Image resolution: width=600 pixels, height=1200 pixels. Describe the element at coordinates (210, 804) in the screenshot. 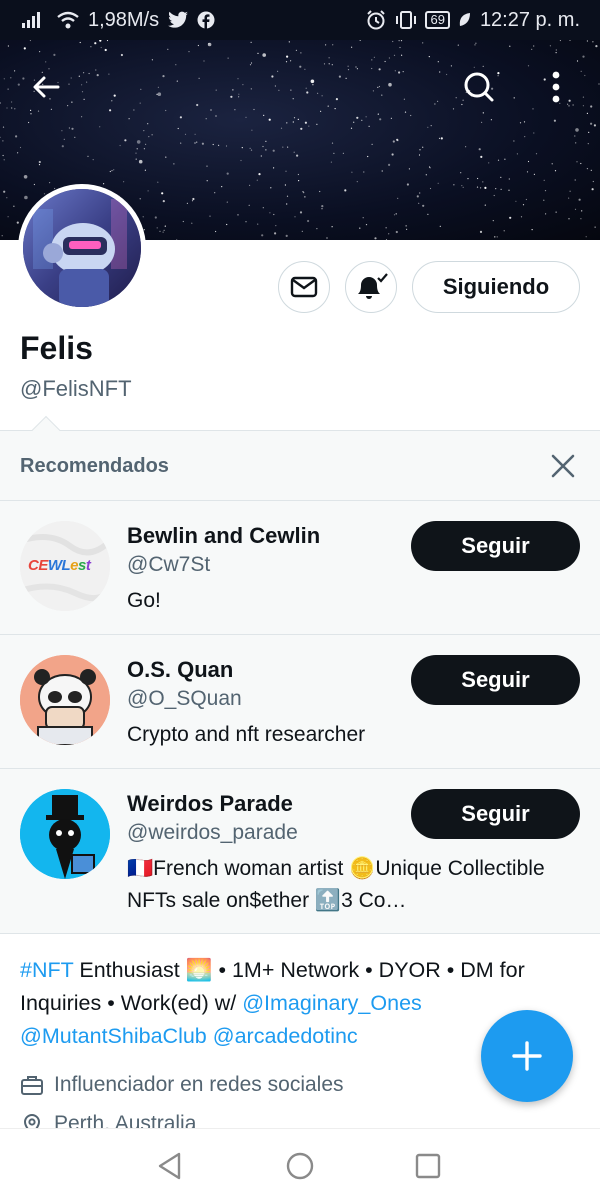

I see `recommendation-name: Weirdos Parade` at that location.